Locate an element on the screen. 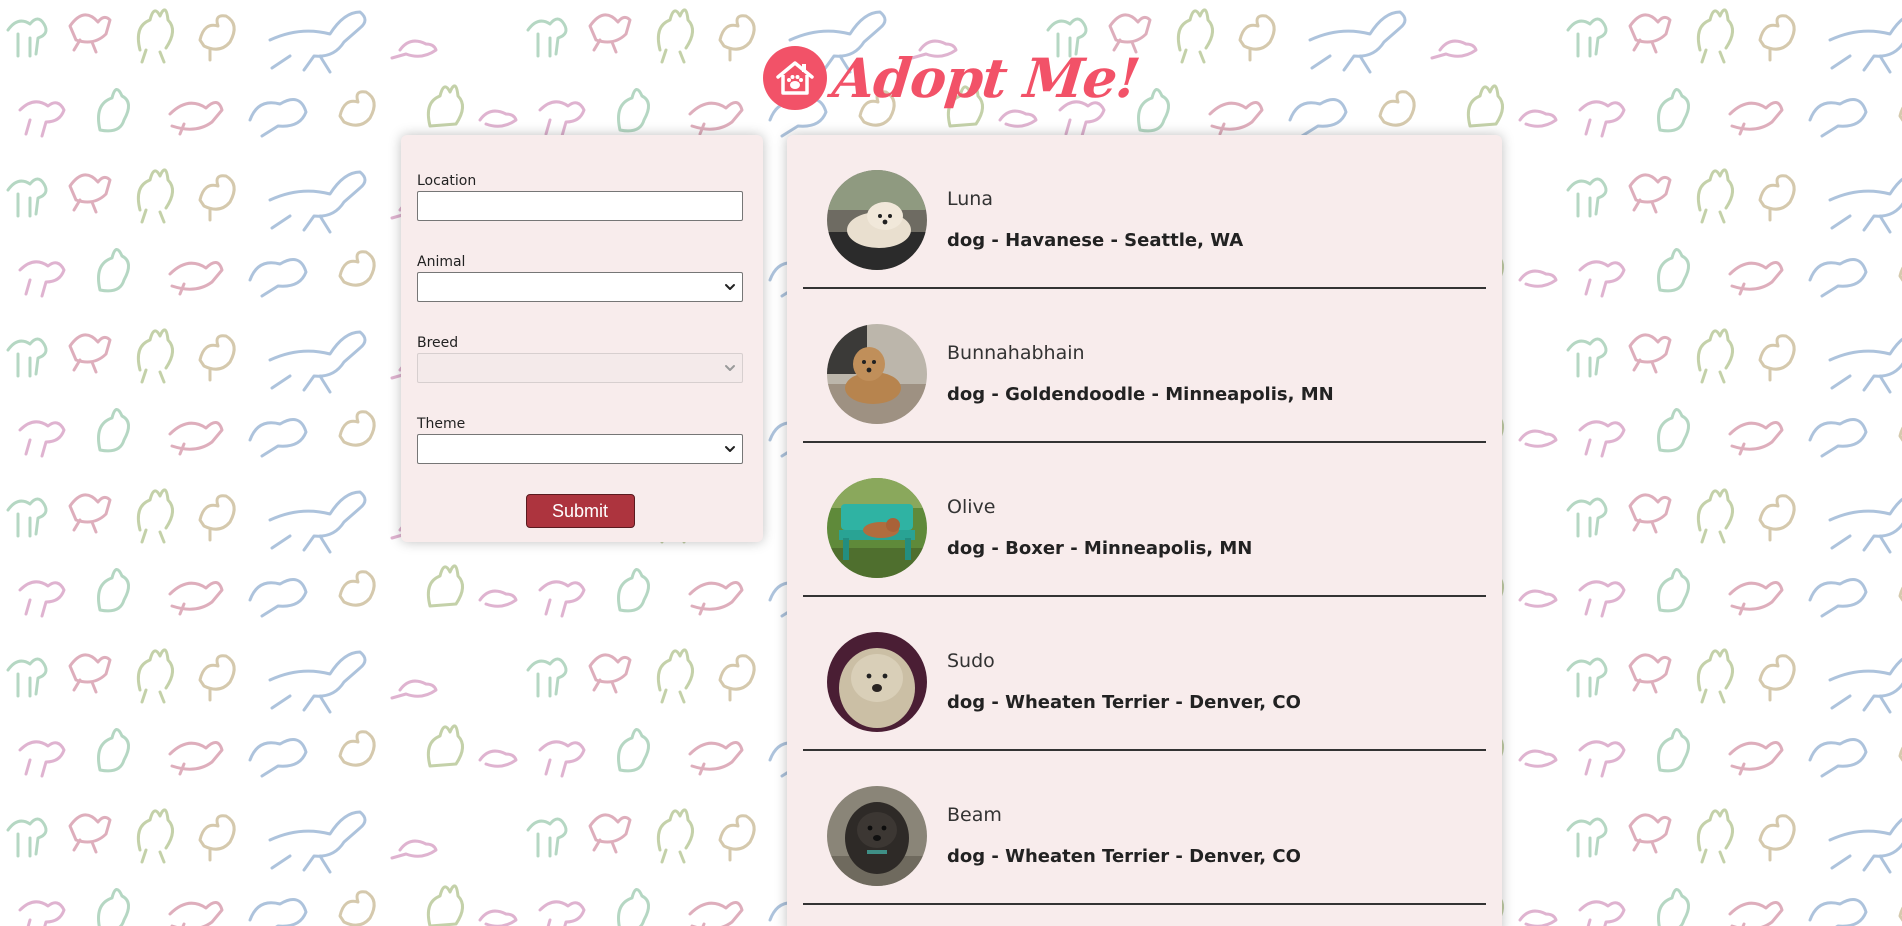 Image resolution: width=1902 pixels, height=926 pixels. pet-card: Sudo dog - Wheaten Terrier - Denver, CO is located at coordinates (1144, 674).